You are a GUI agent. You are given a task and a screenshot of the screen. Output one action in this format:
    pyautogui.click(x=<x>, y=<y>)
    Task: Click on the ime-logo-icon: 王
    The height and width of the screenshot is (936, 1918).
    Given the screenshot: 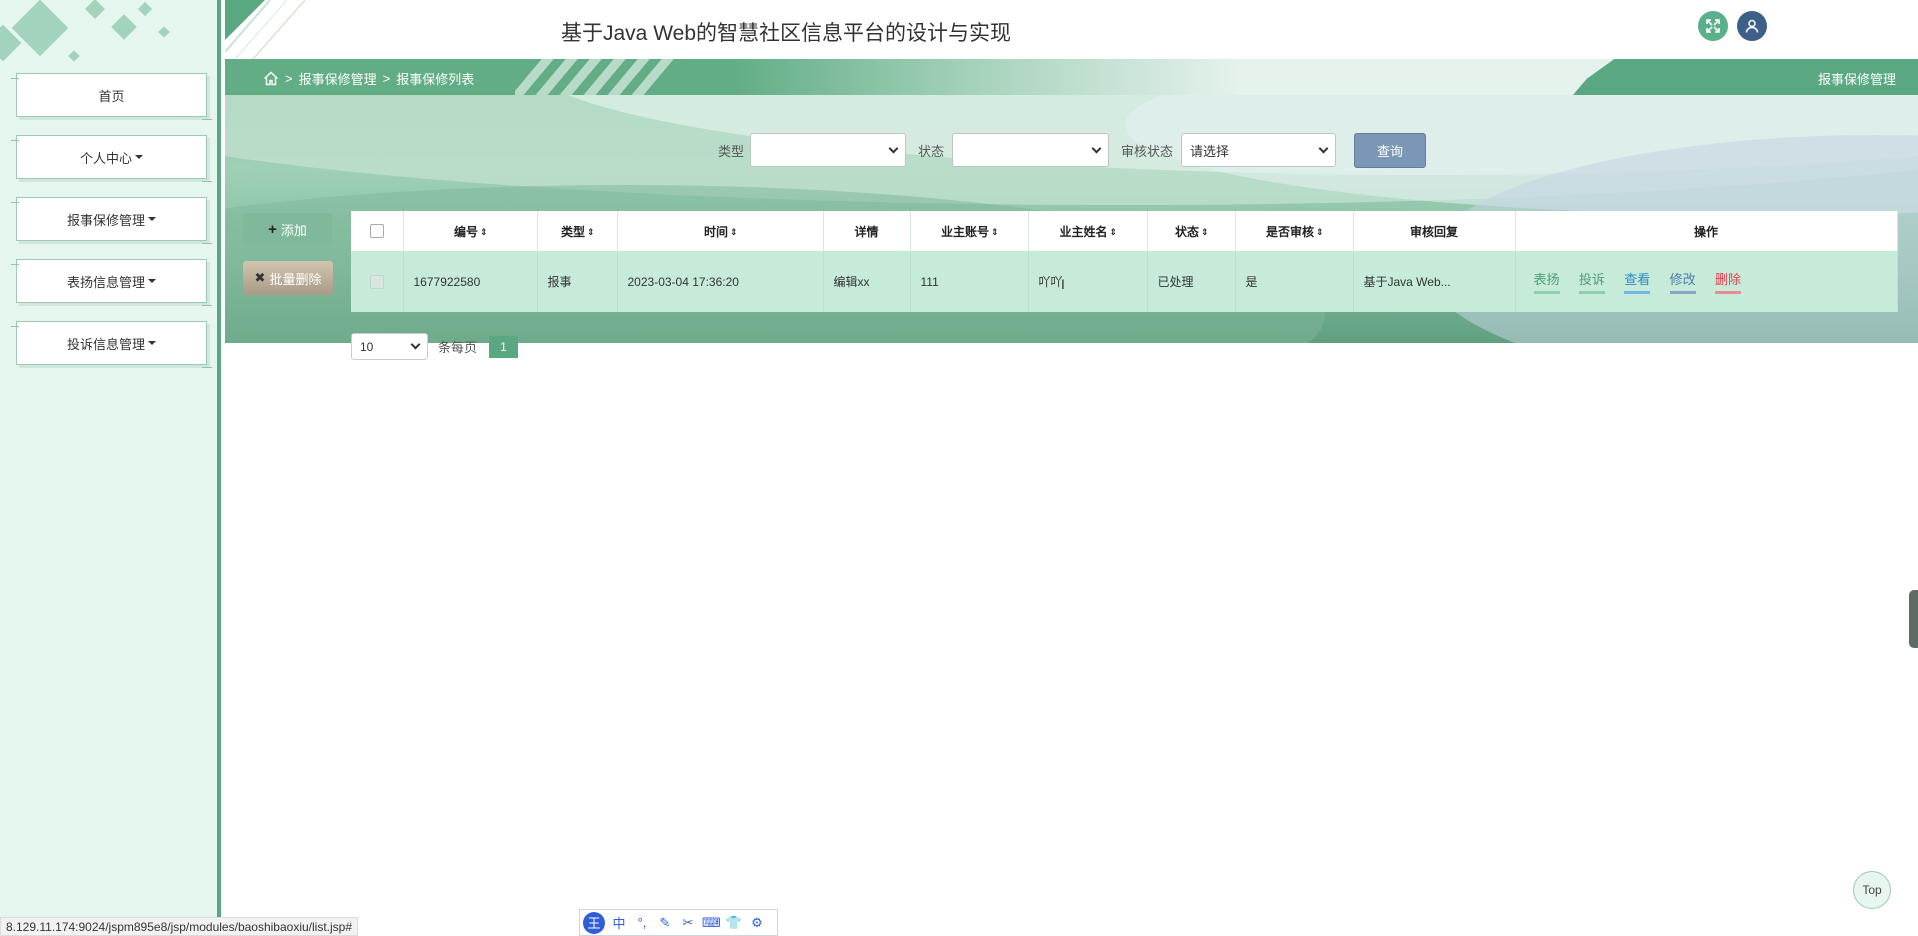 What is the action you would take?
    pyautogui.click(x=594, y=922)
    